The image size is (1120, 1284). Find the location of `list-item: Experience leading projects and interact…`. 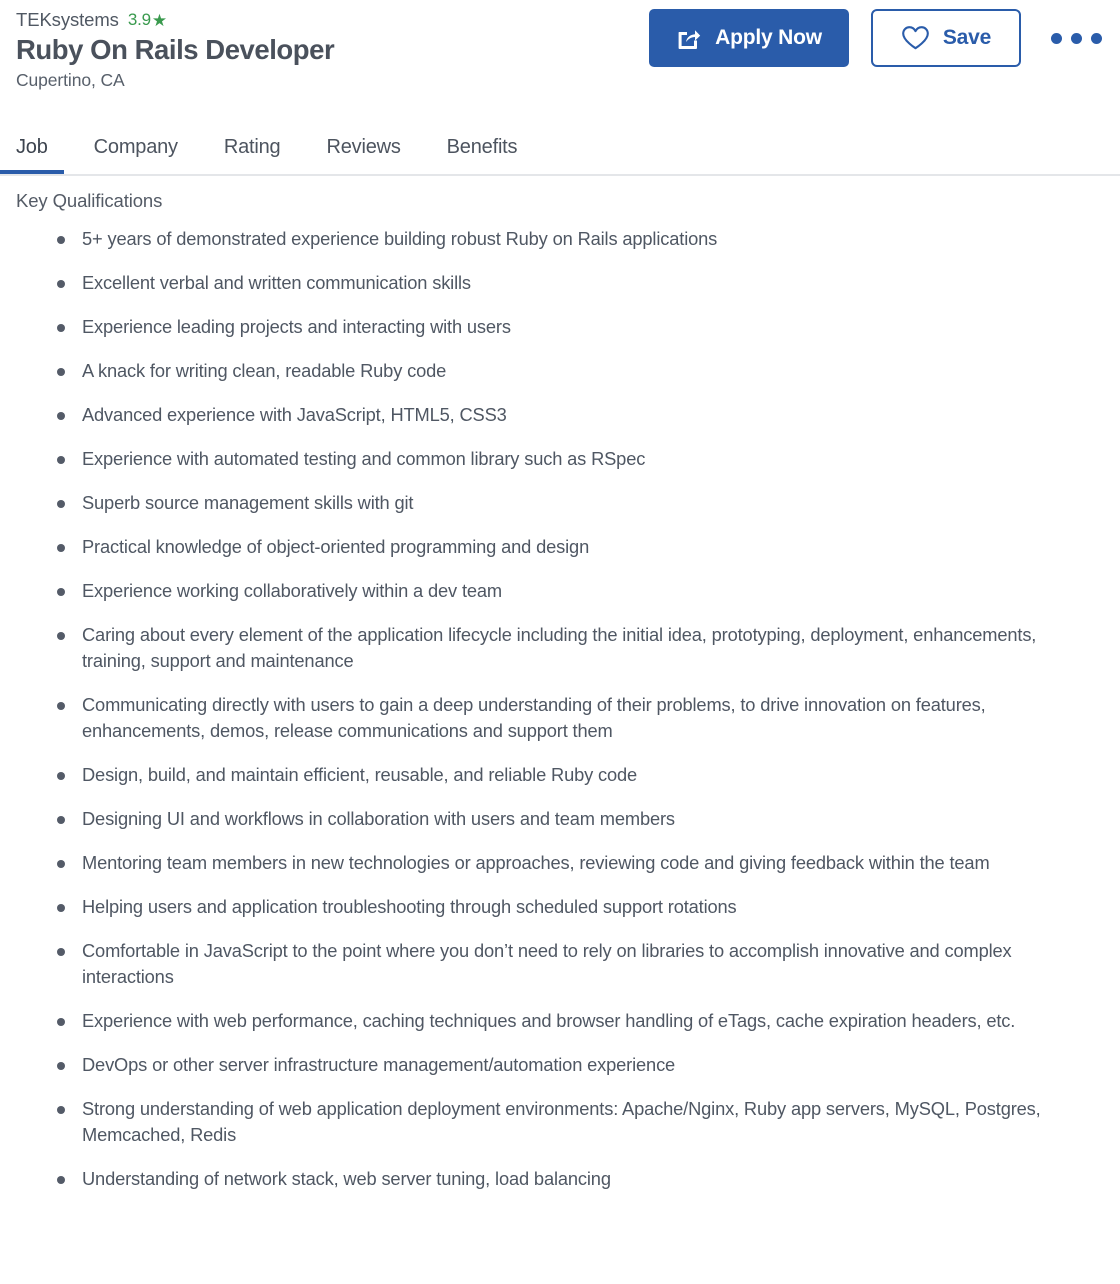

list-item: Experience leading projects and interact… is located at coordinates (559, 327).